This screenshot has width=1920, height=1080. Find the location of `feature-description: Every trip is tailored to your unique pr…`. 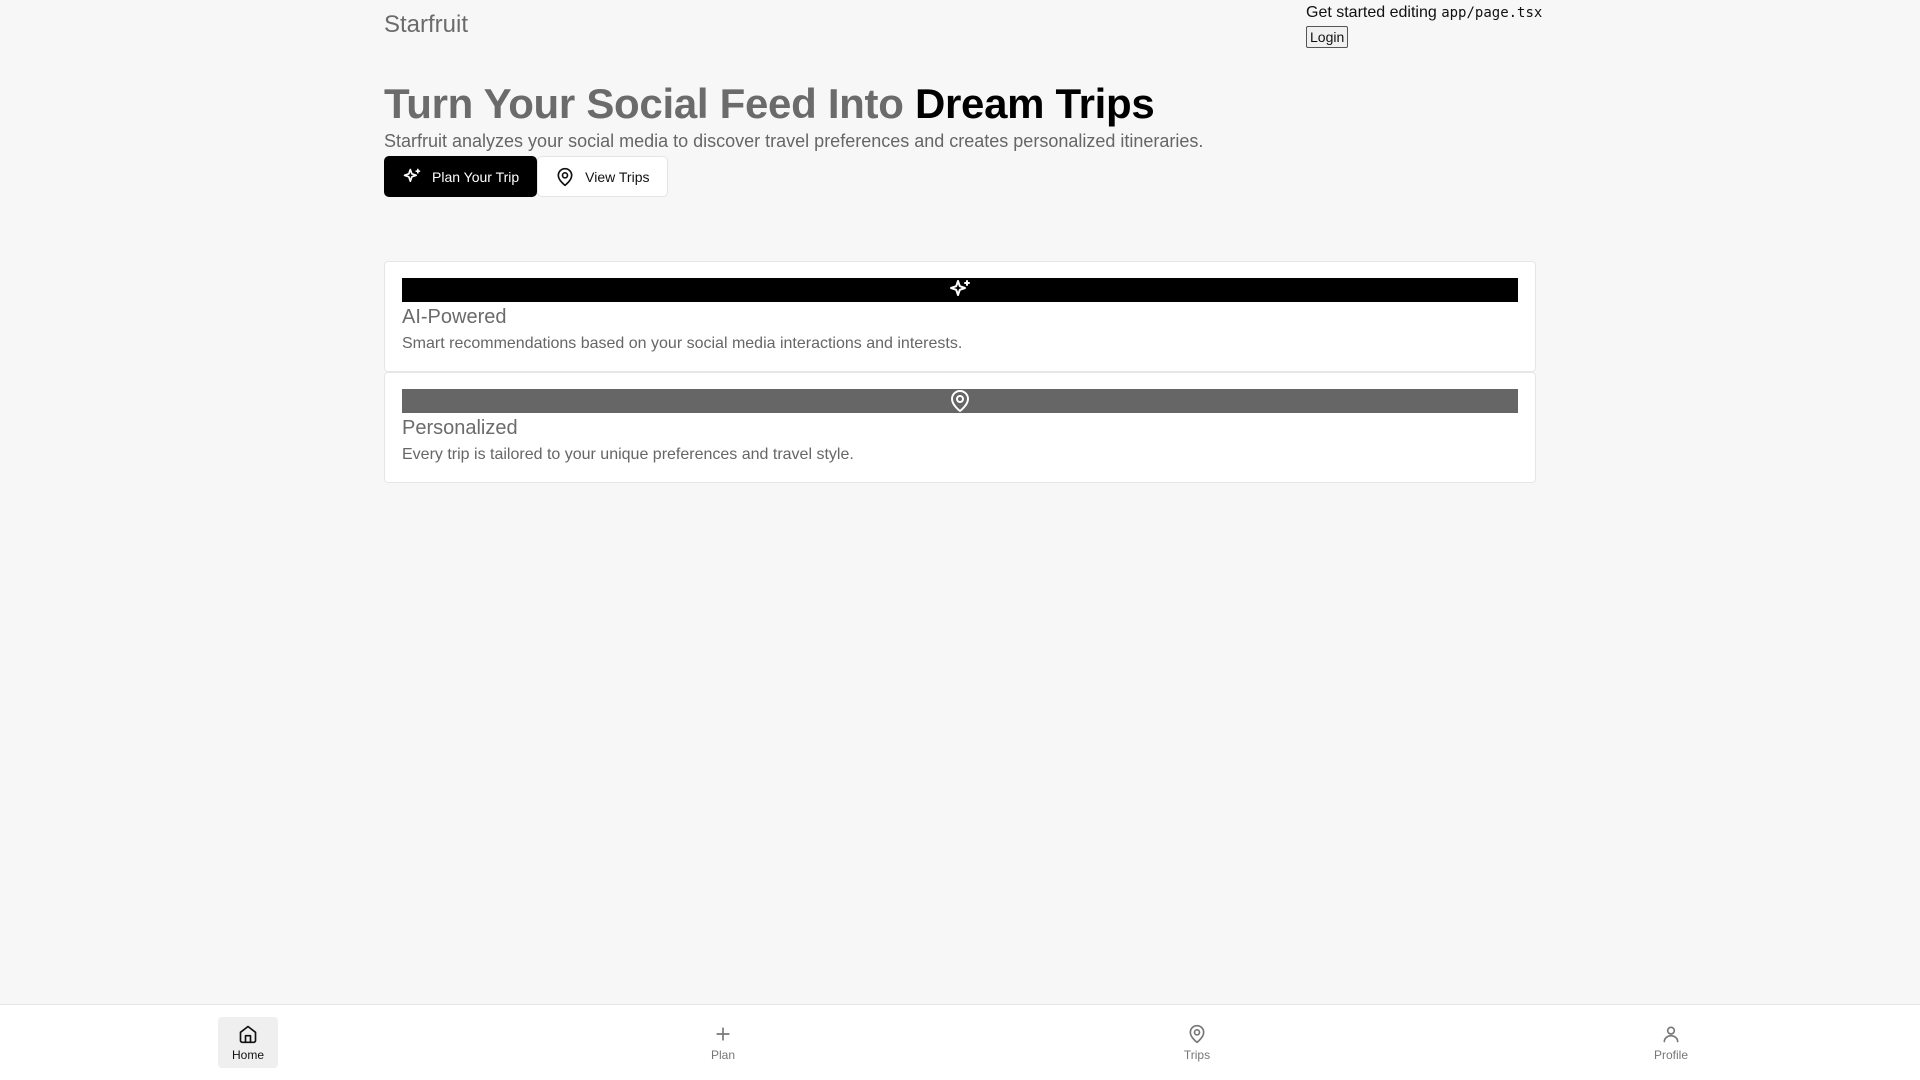

feature-description: Every trip is tailored to your unique pr… is located at coordinates (628, 454).